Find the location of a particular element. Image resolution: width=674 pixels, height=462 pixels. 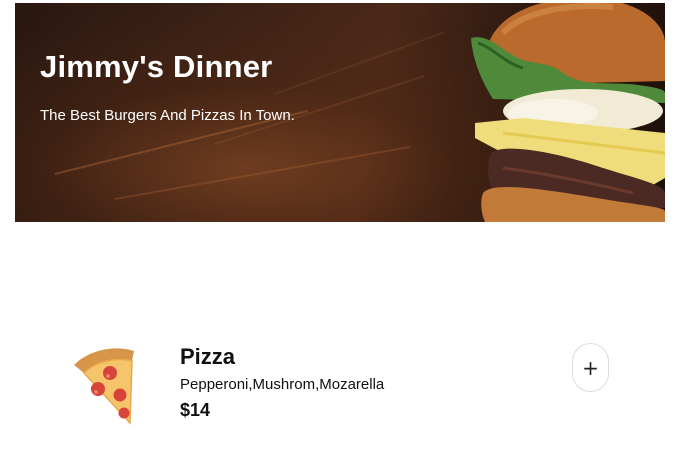

pizza-slice-icon is located at coordinates (104, 386).